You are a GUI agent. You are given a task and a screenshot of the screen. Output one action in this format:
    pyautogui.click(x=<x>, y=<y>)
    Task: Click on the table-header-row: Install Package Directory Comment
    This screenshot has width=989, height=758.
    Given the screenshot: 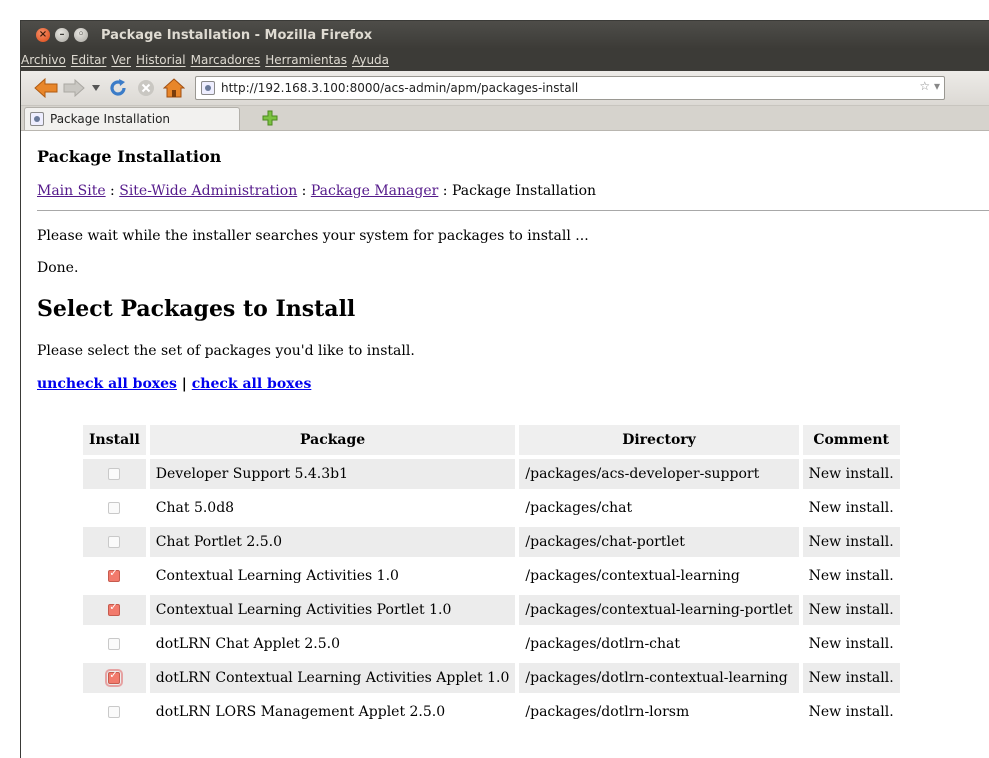 What is the action you would take?
    pyautogui.click(x=491, y=440)
    